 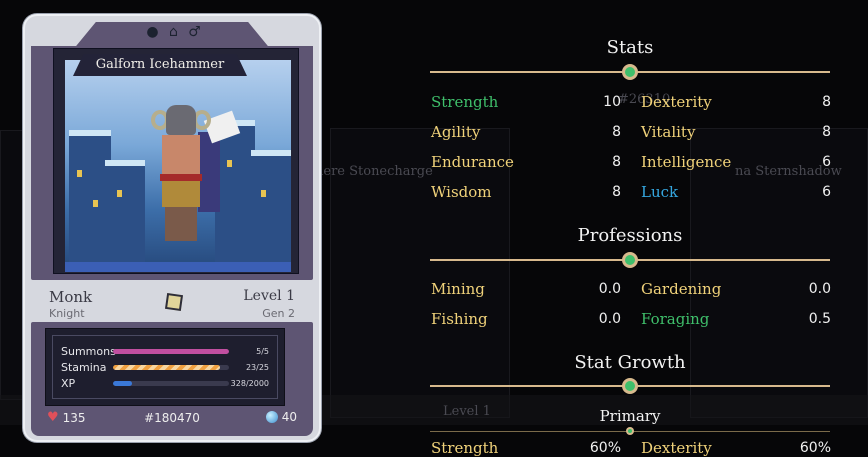 What do you see at coordinates (374, 171) in the screenshot?
I see `background-label: here Stonecharge` at bounding box center [374, 171].